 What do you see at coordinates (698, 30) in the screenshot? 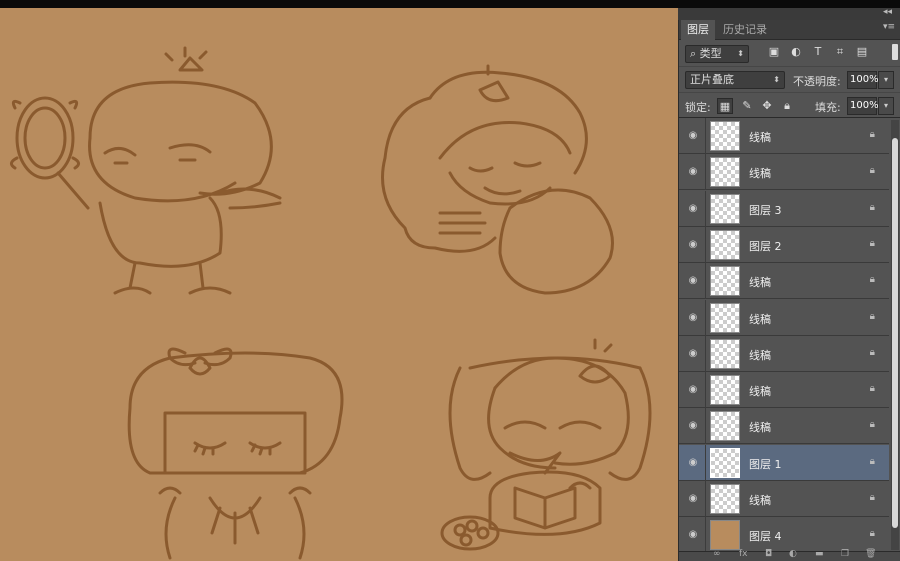
I see `tab-layers: 图层` at bounding box center [698, 30].